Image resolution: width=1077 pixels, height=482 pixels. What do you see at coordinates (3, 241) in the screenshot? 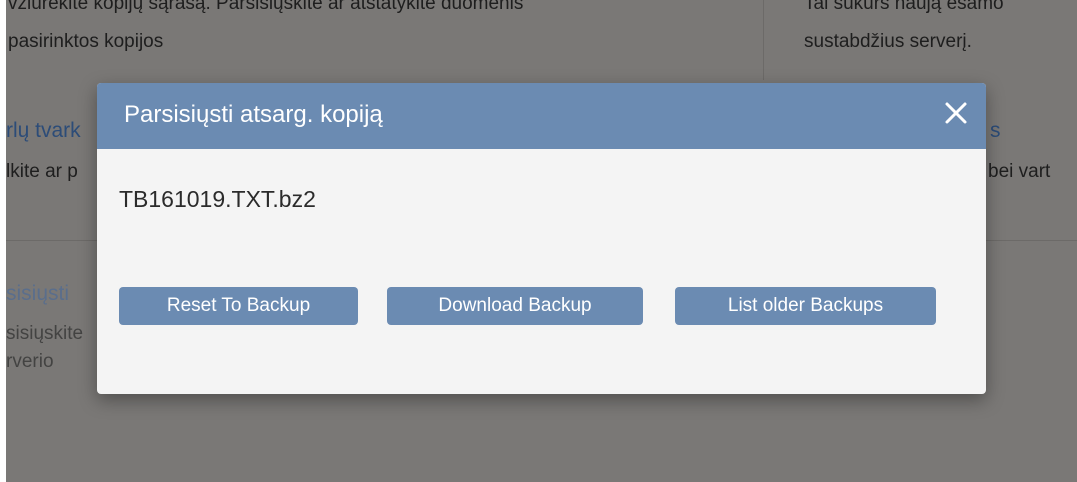
I see `page-left-edge` at bounding box center [3, 241].